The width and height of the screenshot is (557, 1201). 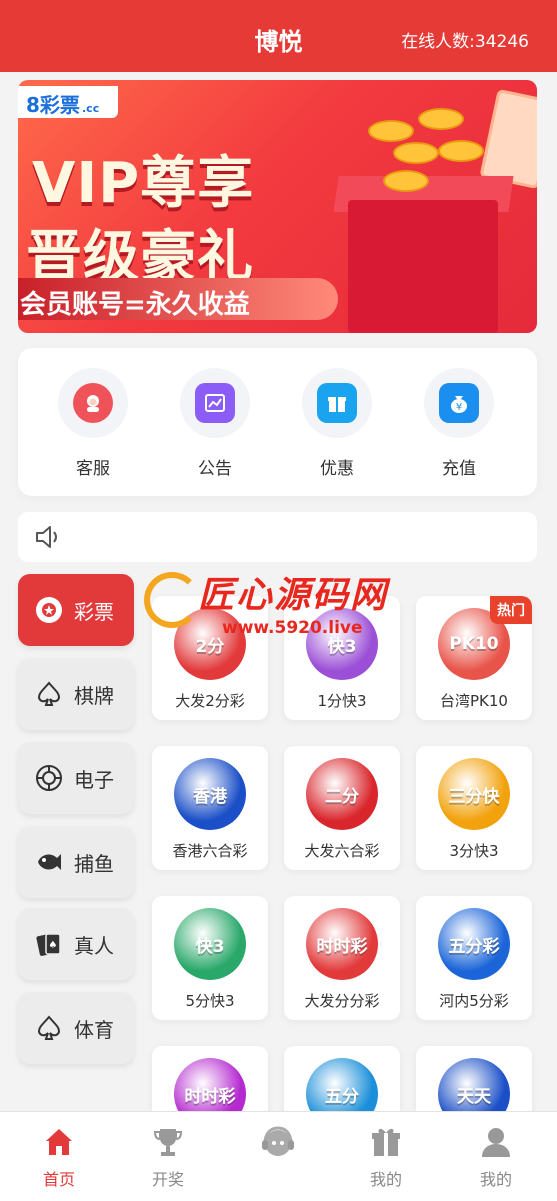 I want to click on game-card: 香港 香港六合彩, so click(x=210, y=808).